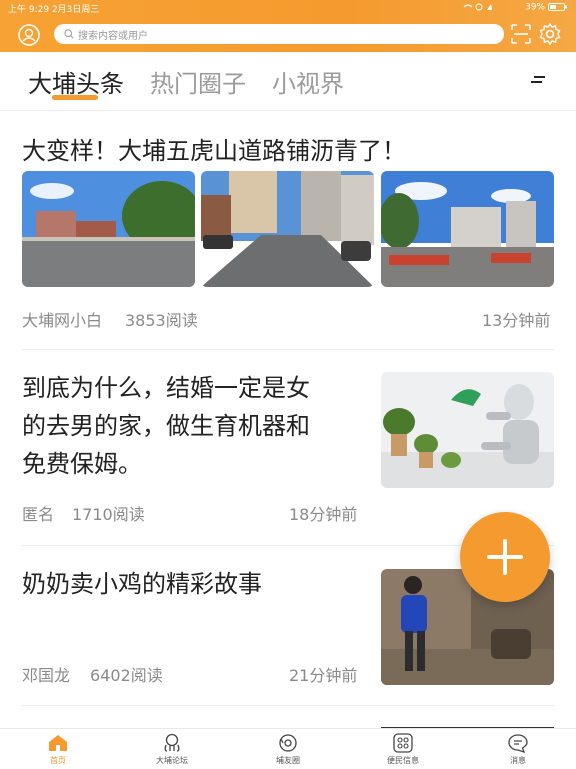  What do you see at coordinates (516, 320) in the screenshot?
I see `article-time: 13分钟前` at bounding box center [516, 320].